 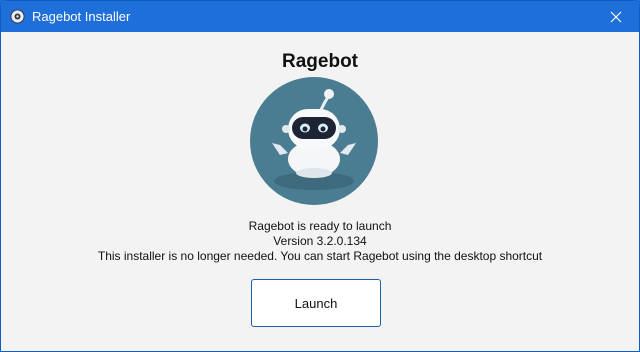 I want to click on app-icon, so click(x=17, y=16).